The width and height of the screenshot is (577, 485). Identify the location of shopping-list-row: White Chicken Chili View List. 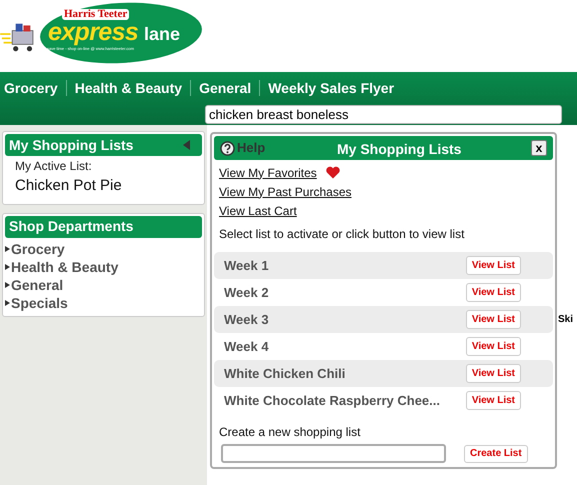
(383, 373).